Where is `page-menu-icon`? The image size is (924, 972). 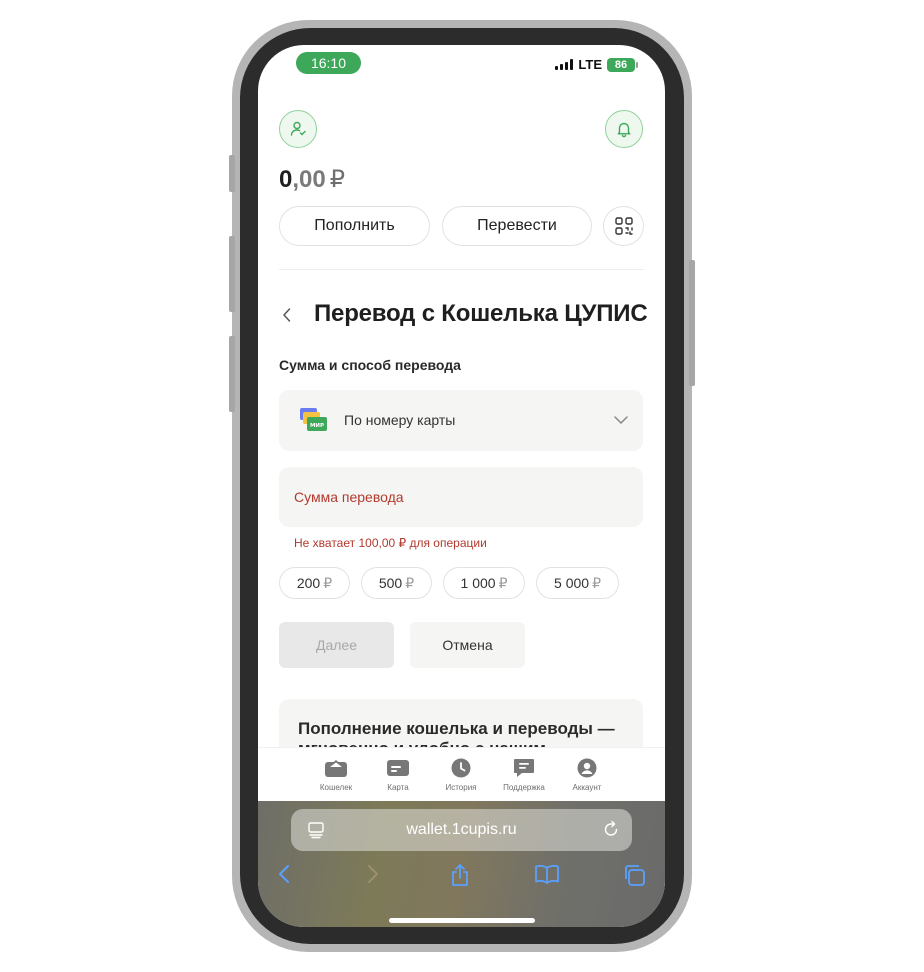
page-menu-icon is located at coordinates (316, 830).